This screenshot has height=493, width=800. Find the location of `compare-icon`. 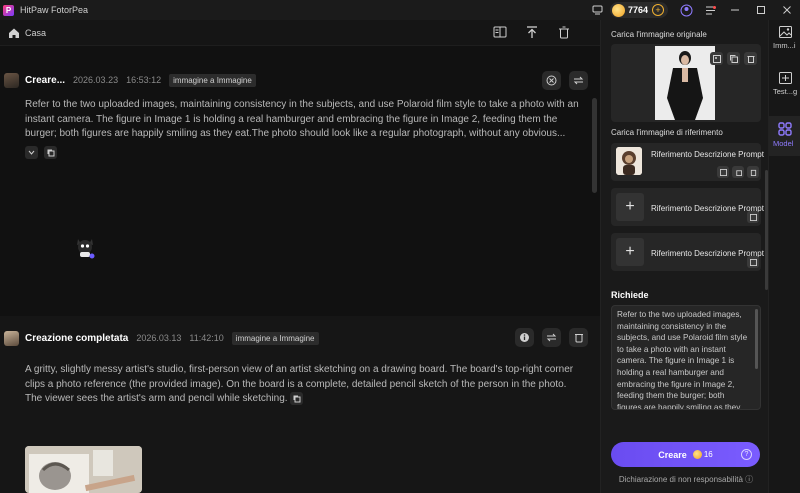

compare-icon is located at coordinates (500, 32).